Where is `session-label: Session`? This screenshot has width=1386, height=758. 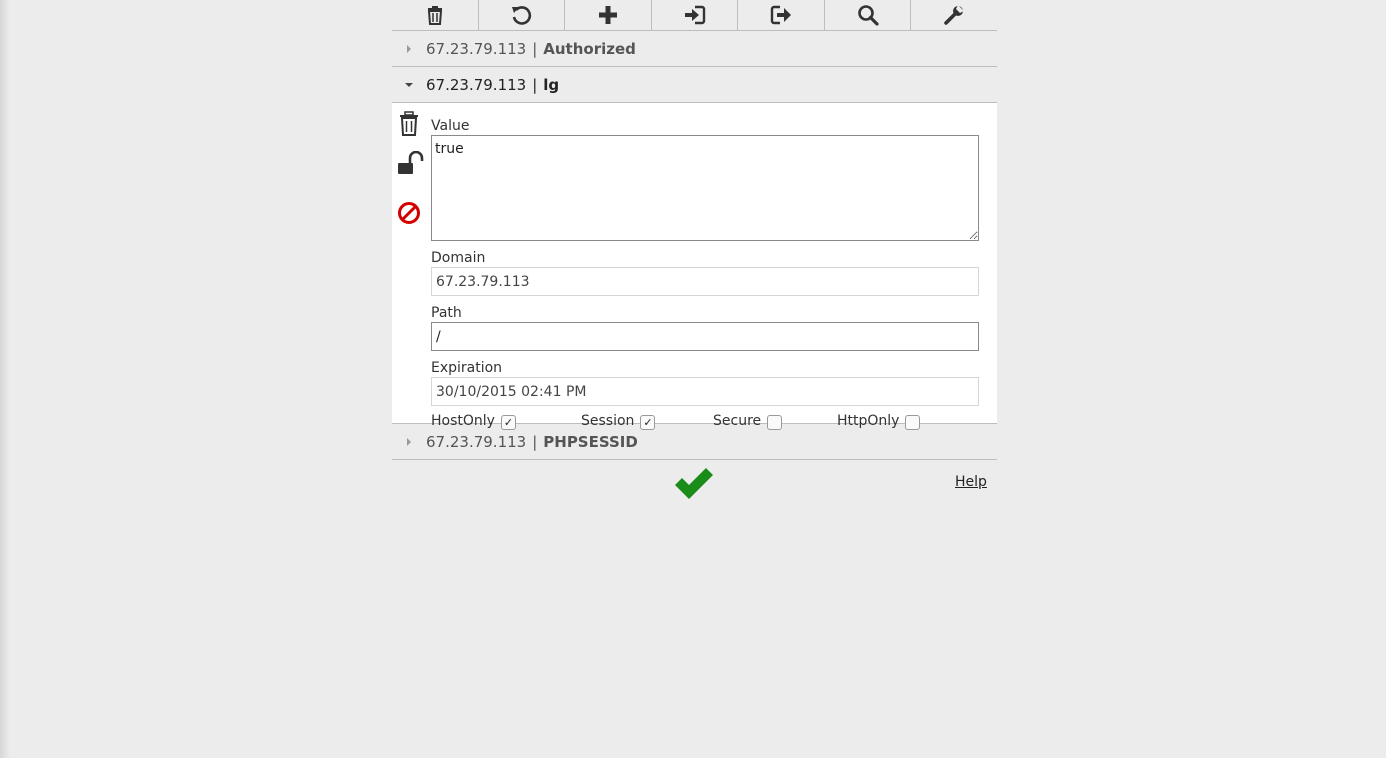
session-label: Session is located at coordinates (608, 421).